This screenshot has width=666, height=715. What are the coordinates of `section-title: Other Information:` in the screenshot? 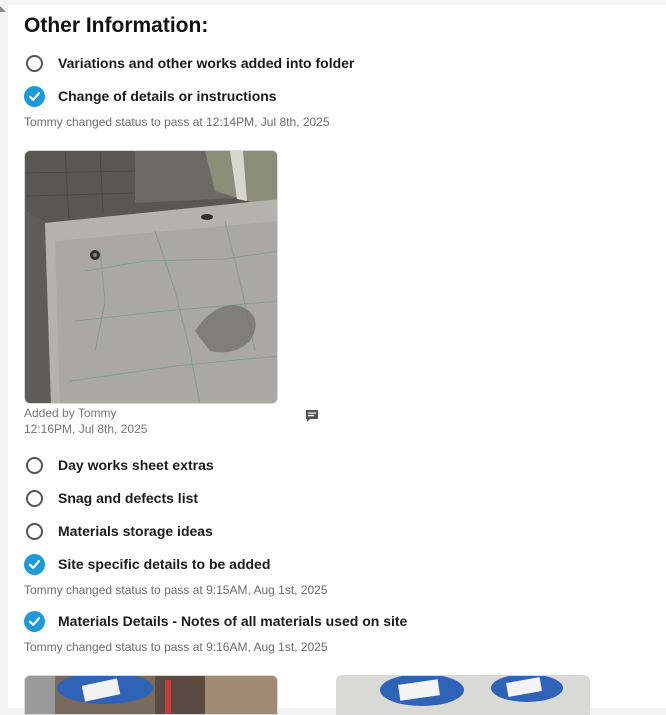 It's located at (116, 25).